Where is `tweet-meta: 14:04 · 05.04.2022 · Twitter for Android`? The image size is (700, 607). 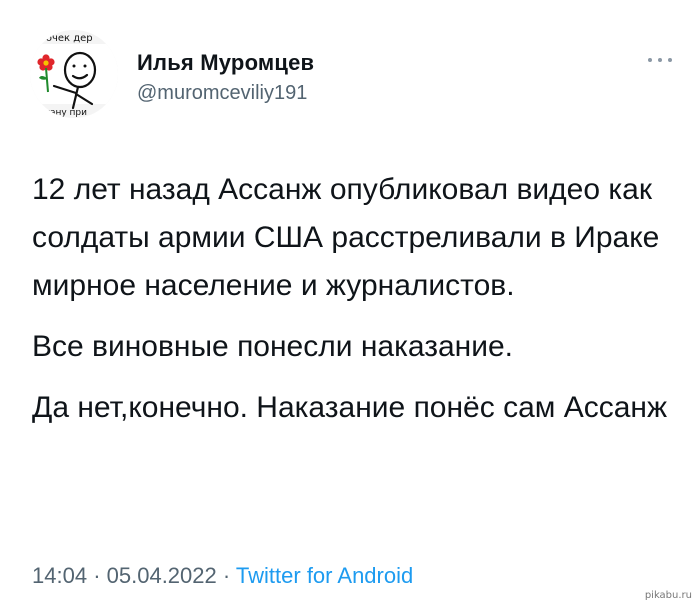 tweet-meta: 14:04 · 05.04.2022 · Twitter for Android is located at coordinates (222, 576).